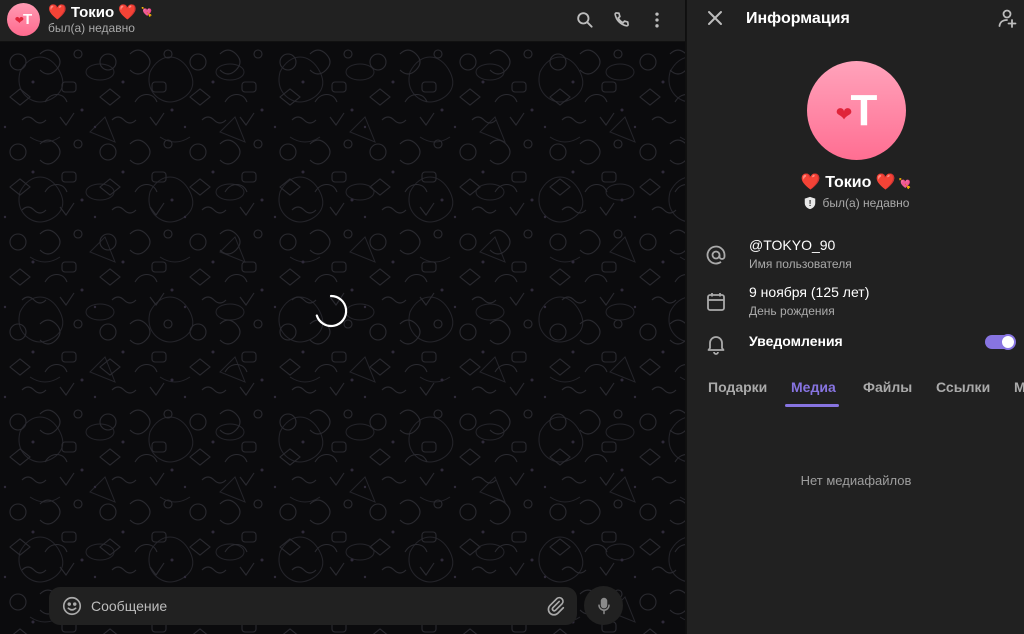 The height and width of the screenshot is (634, 1024). I want to click on name-heart-icon-2: ❤️, so click(885, 182).